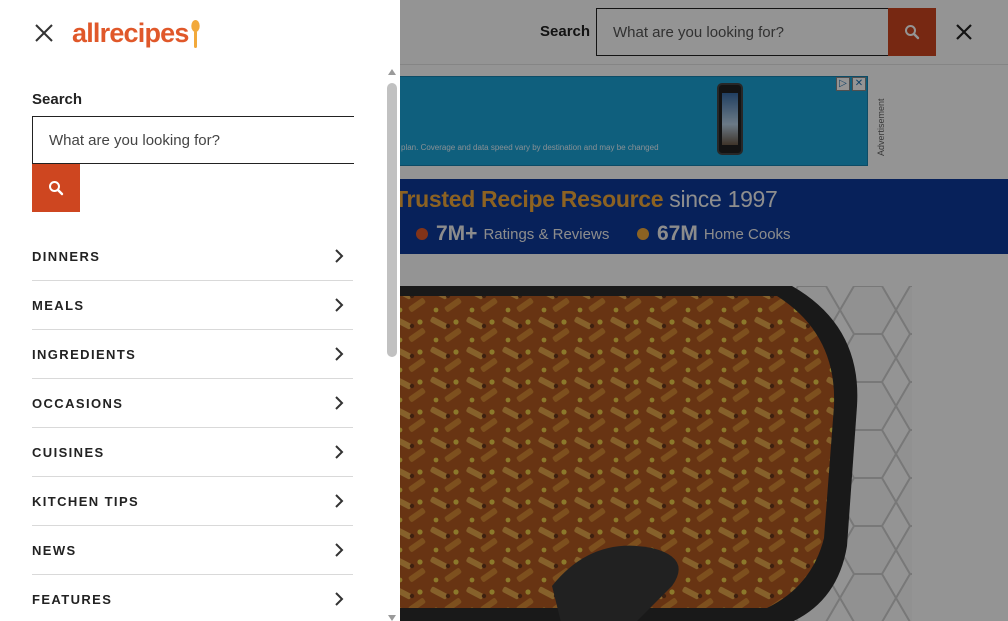 This screenshot has width=1008, height=621. Describe the element at coordinates (84, 354) in the screenshot. I see `nav-item-label: INGREDIENTS` at that location.